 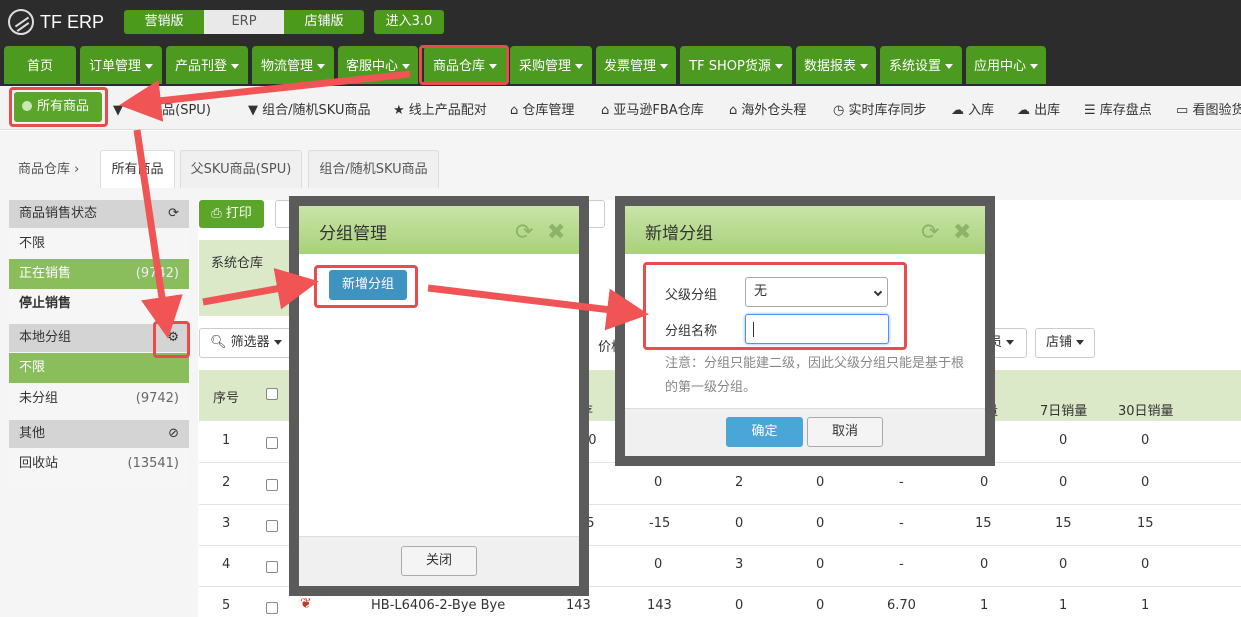 I want to click on nav-settings: 系统设置, so click(x=921, y=65).